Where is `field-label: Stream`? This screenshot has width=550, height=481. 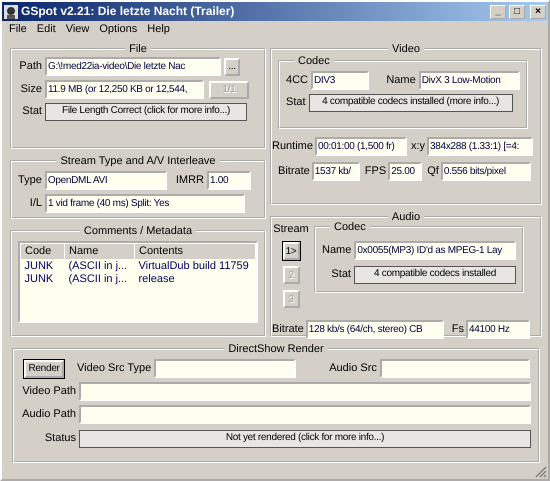 field-label: Stream is located at coordinates (291, 229).